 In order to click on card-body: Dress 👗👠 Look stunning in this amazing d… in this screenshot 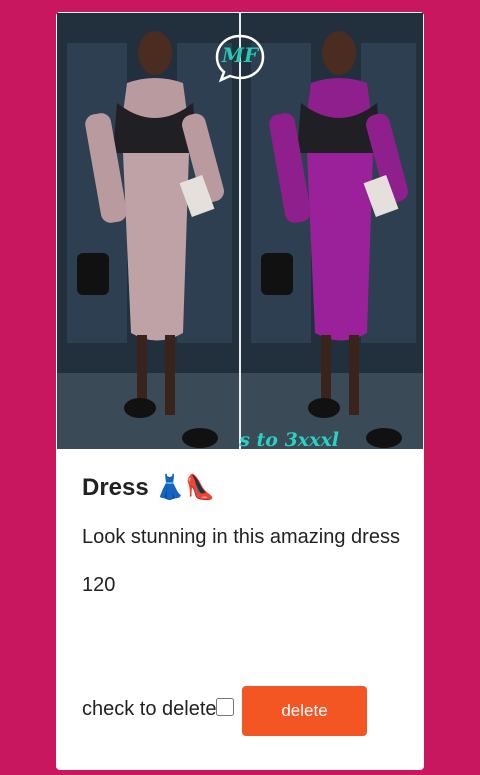, I will do `click(242, 535)`.